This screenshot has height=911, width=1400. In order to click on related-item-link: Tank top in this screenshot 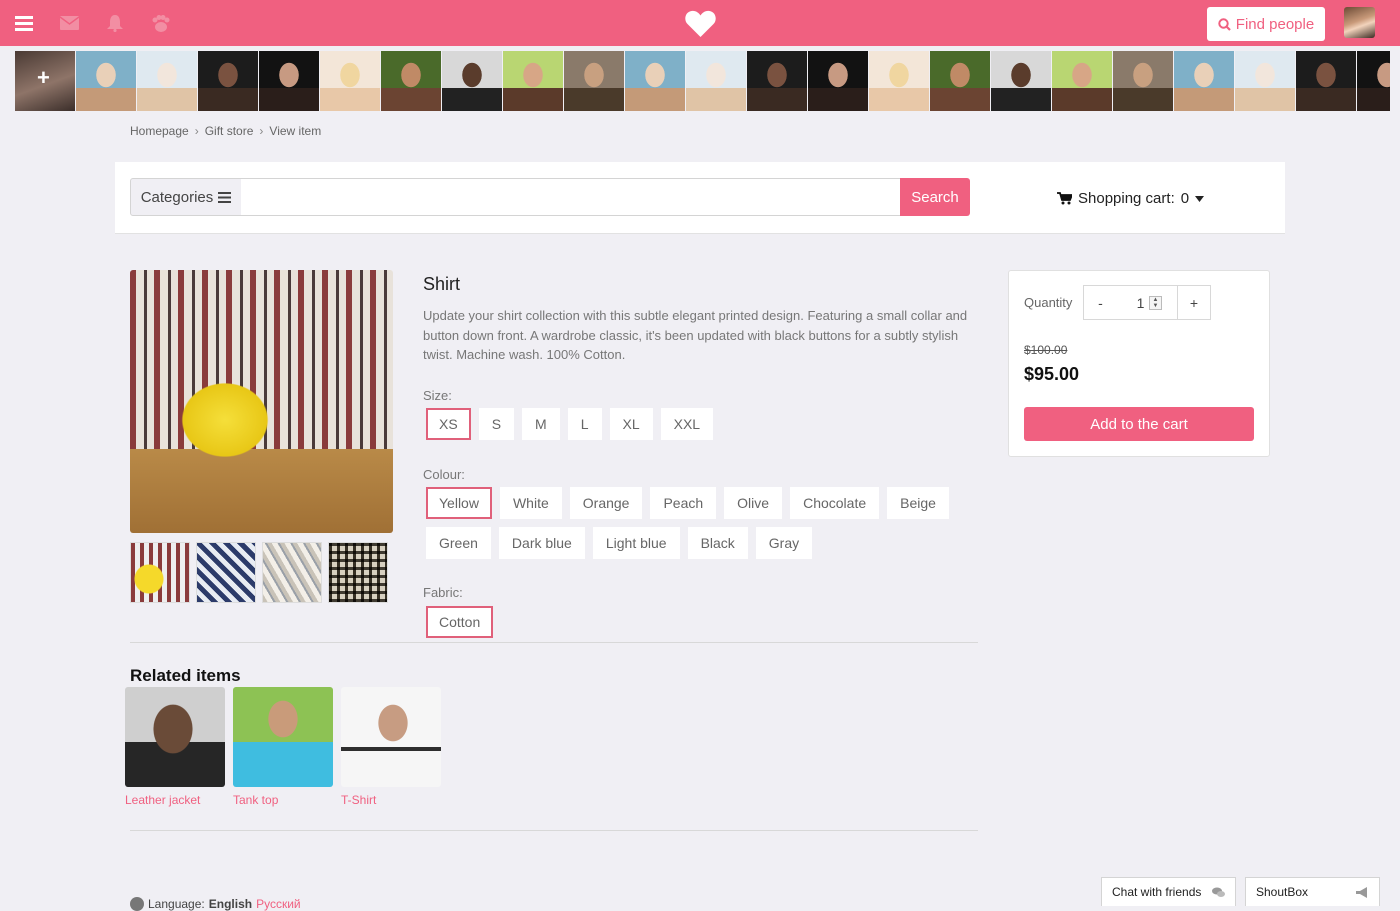, I will do `click(283, 800)`.